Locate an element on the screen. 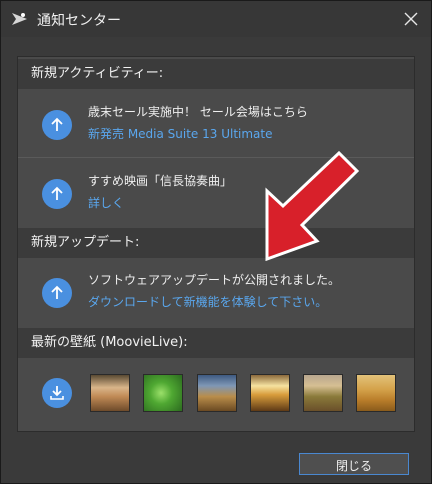 This screenshot has height=484, width=432. update-item-icon is located at coordinates (57, 293).